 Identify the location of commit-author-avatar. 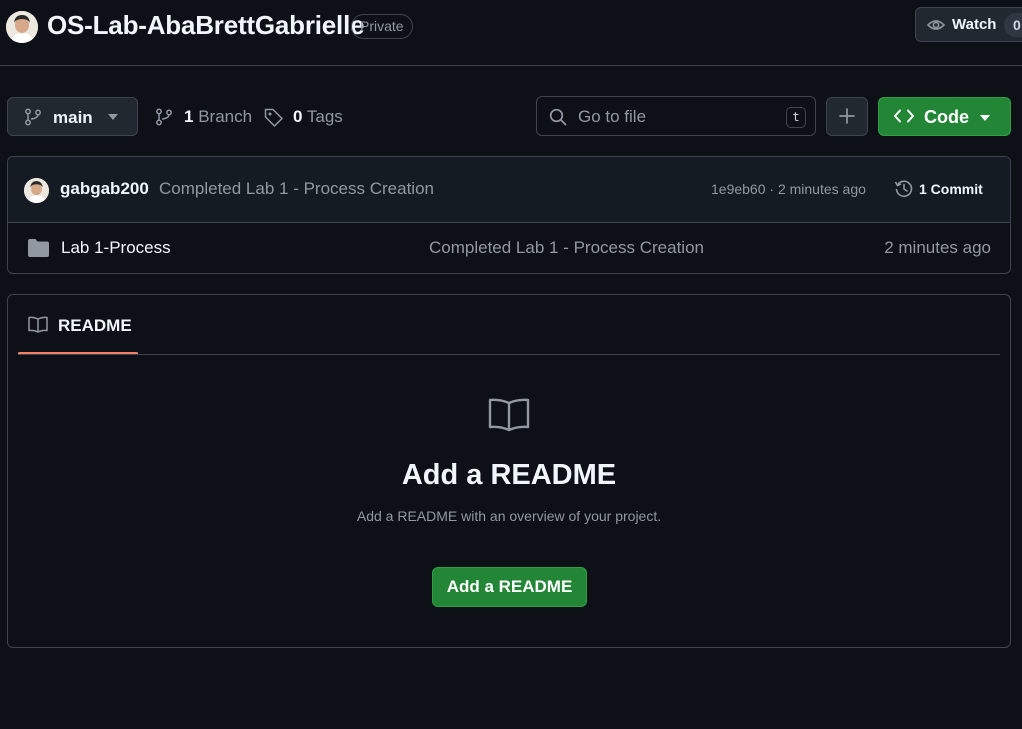
(36, 190).